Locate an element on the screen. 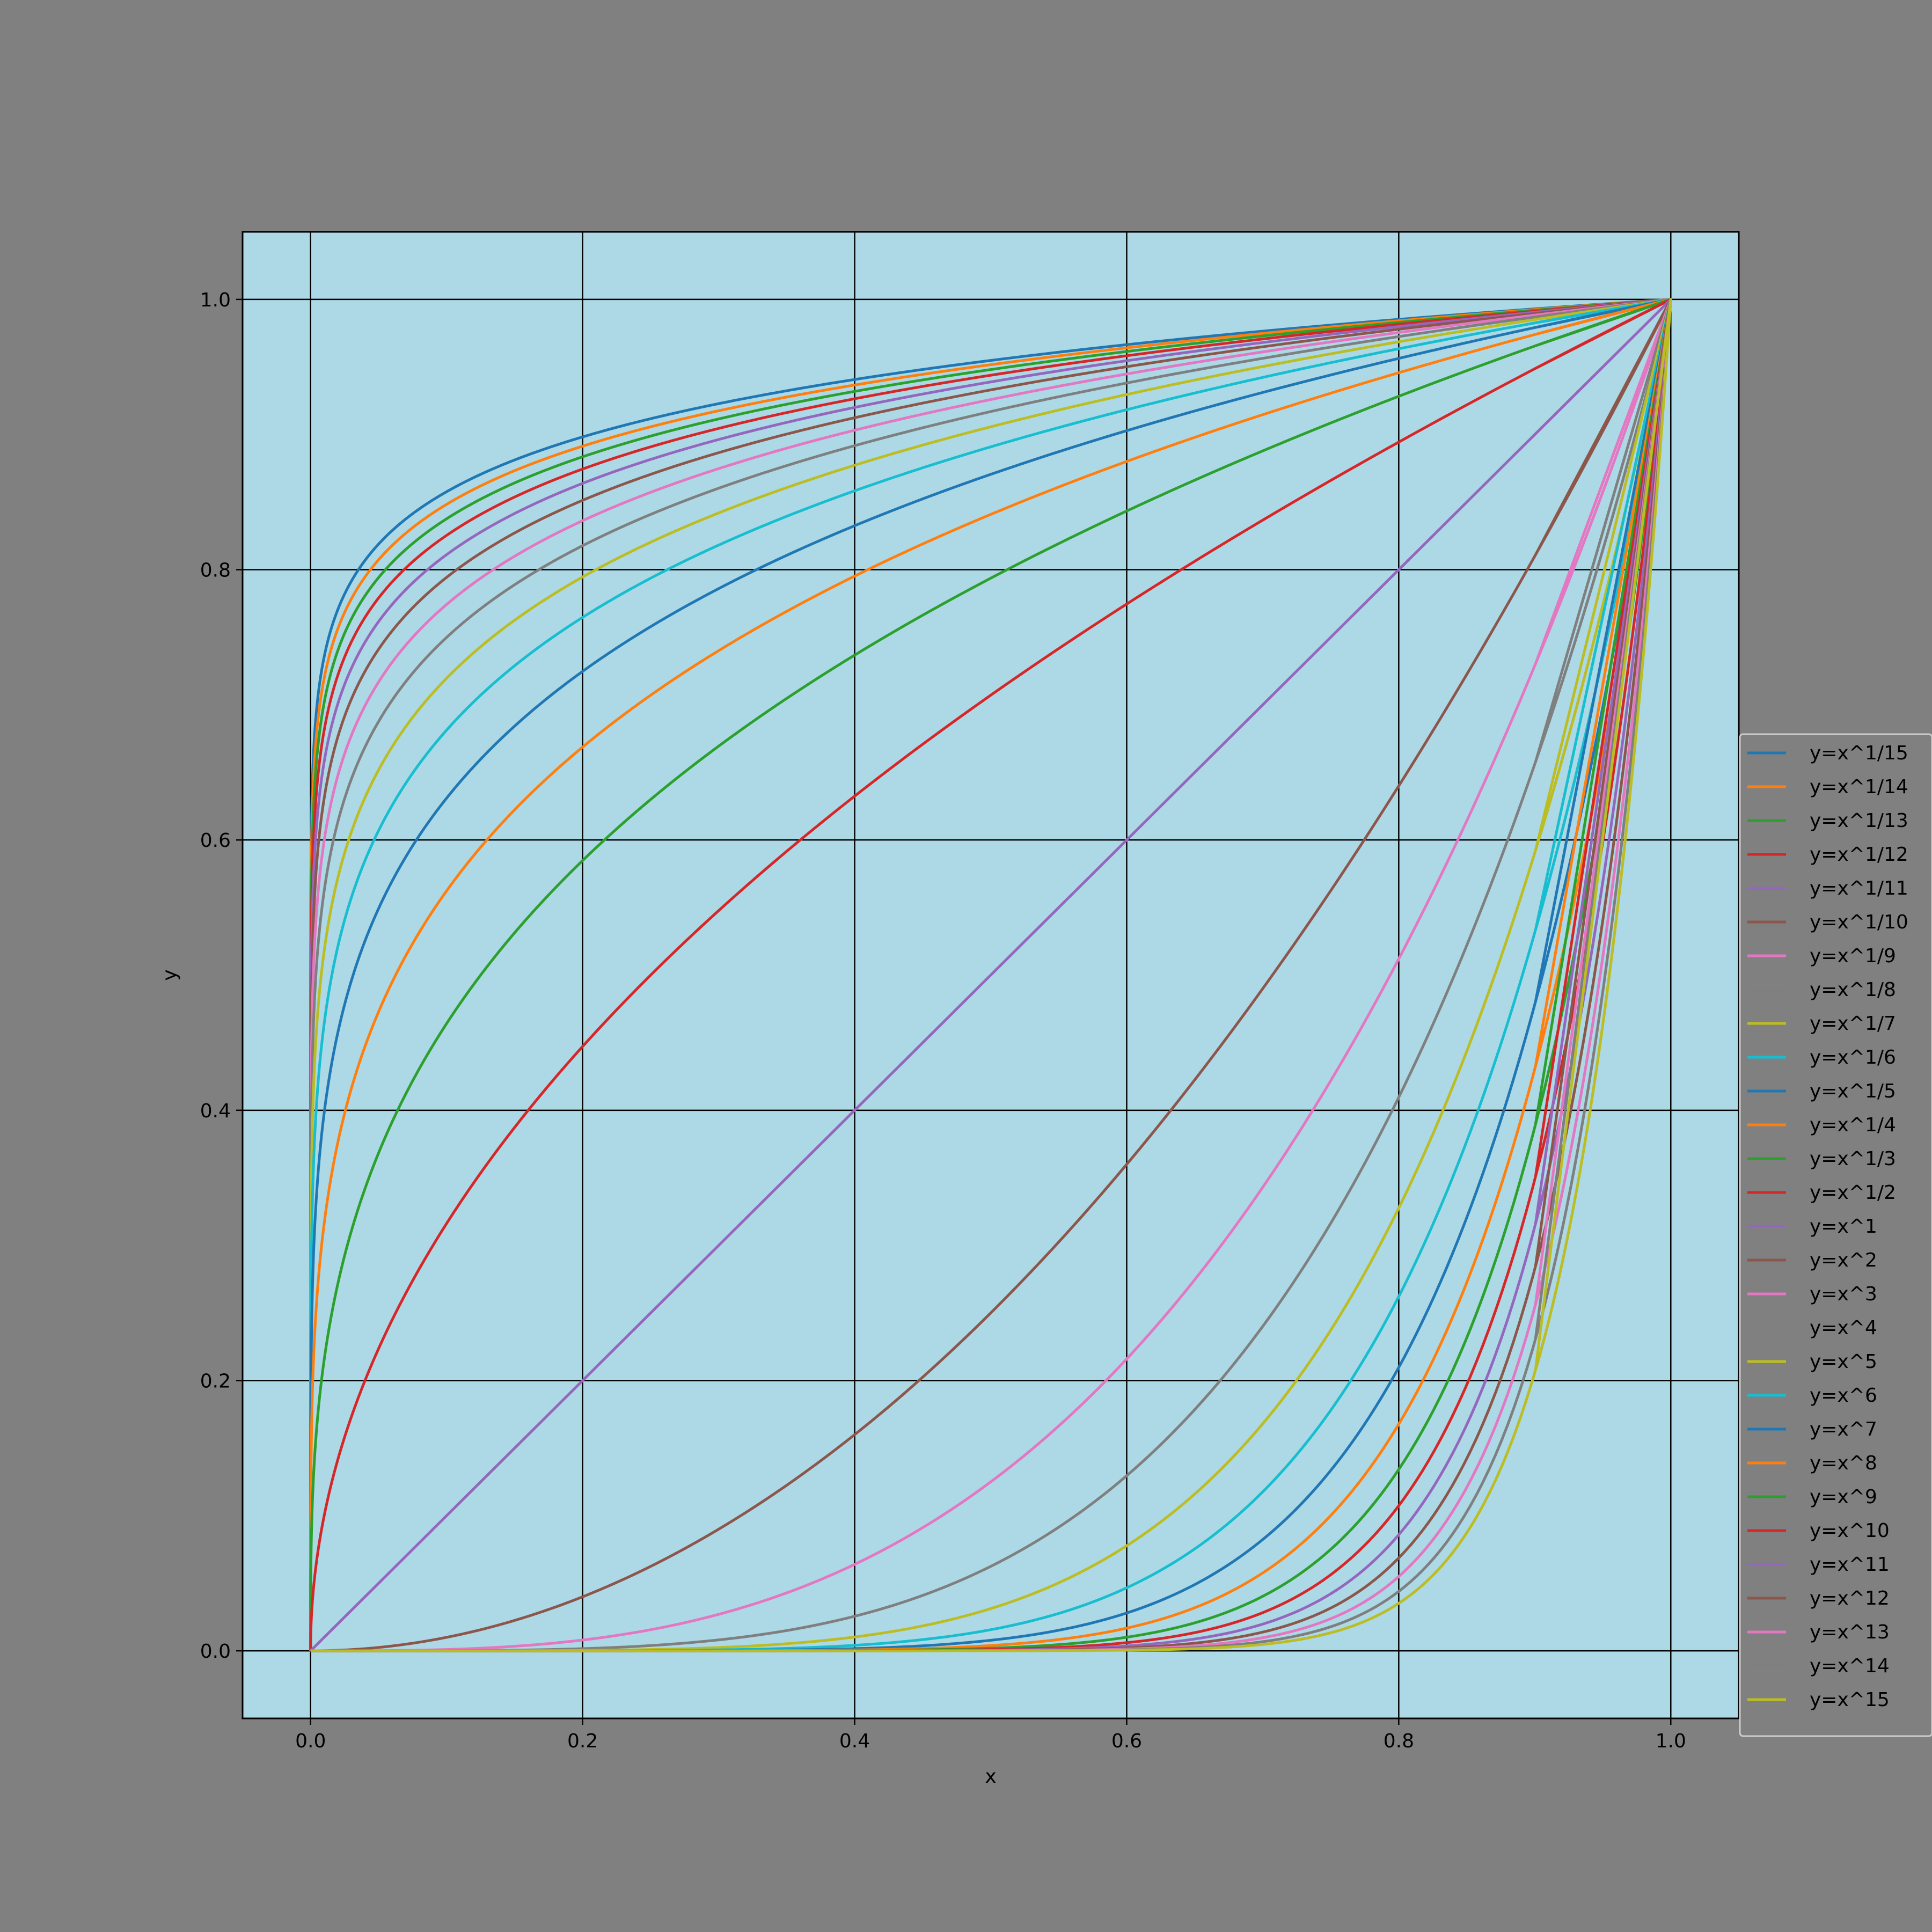  y-tick-label: 0.0 is located at coordinates (215, 1652).